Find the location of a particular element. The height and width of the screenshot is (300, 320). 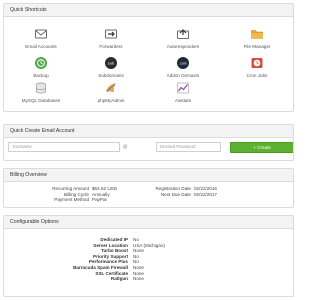

shortcut-autoresponders: Autoresponders is located at coordinates (183, 38).